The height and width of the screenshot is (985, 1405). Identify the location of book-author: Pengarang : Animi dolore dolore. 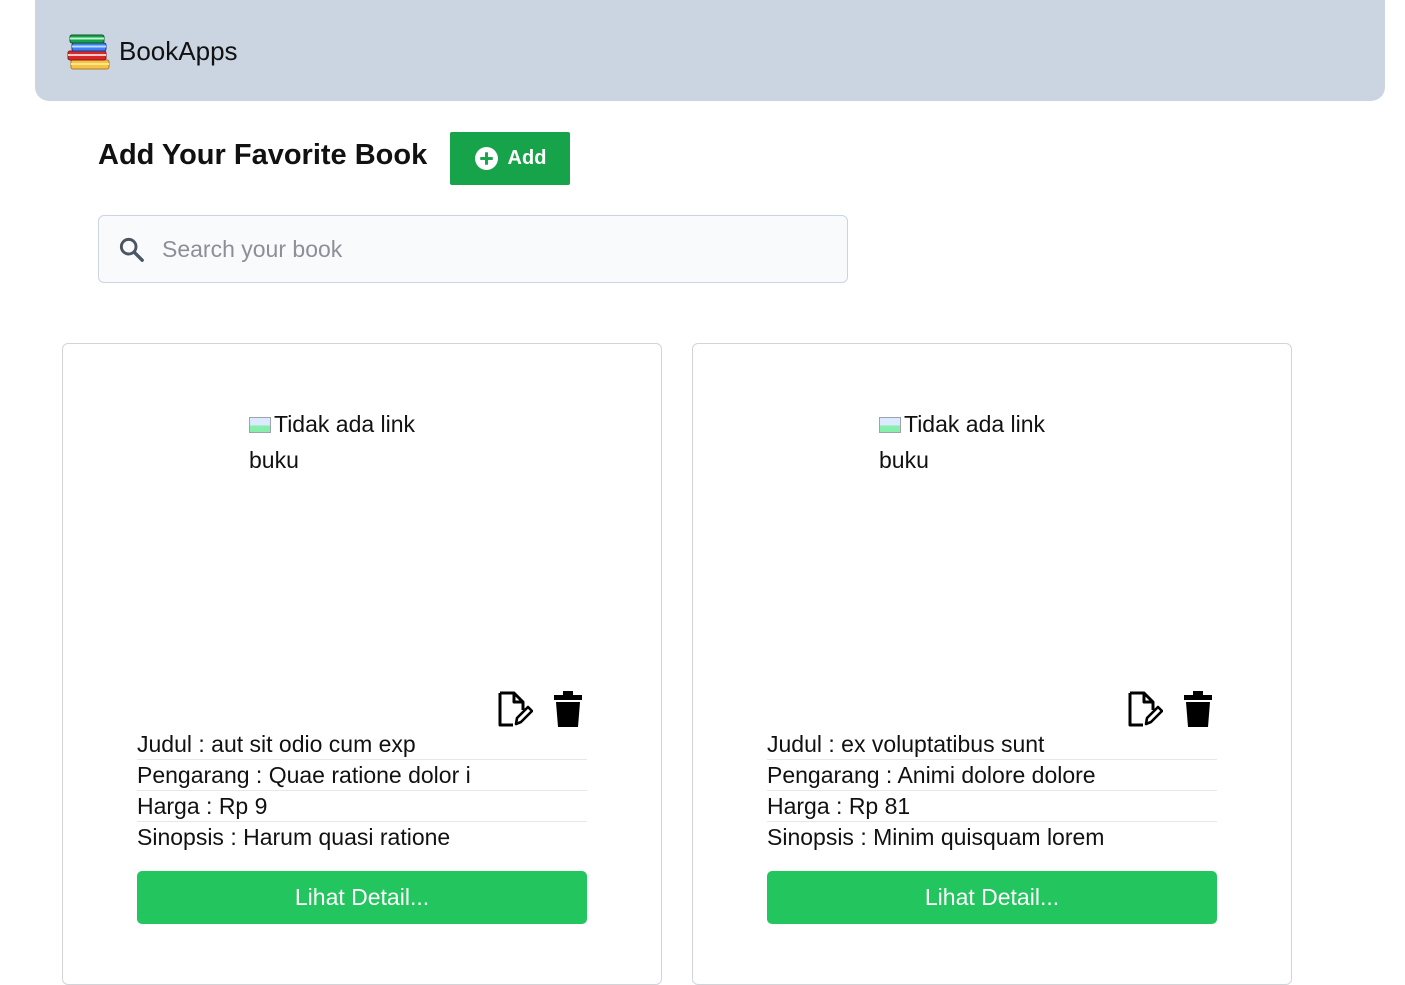
(992, 775).